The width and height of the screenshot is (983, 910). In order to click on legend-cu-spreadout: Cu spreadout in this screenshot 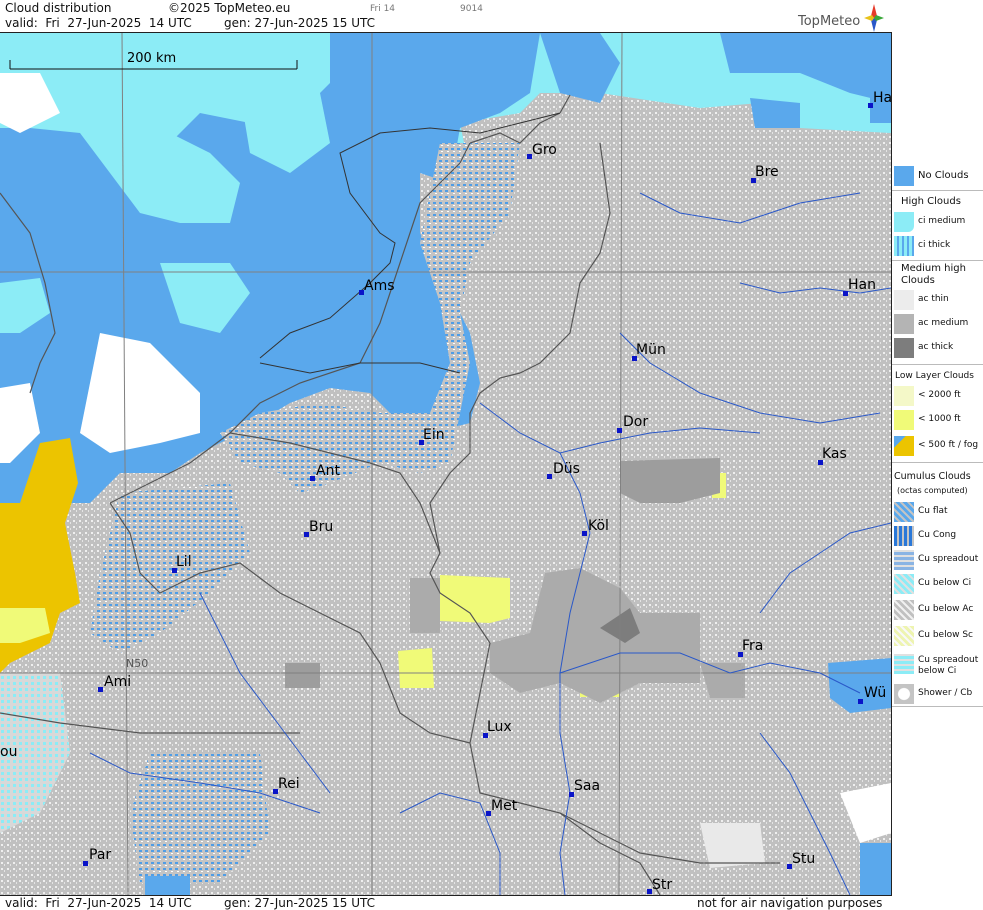, I will do `click(937, 560)`.